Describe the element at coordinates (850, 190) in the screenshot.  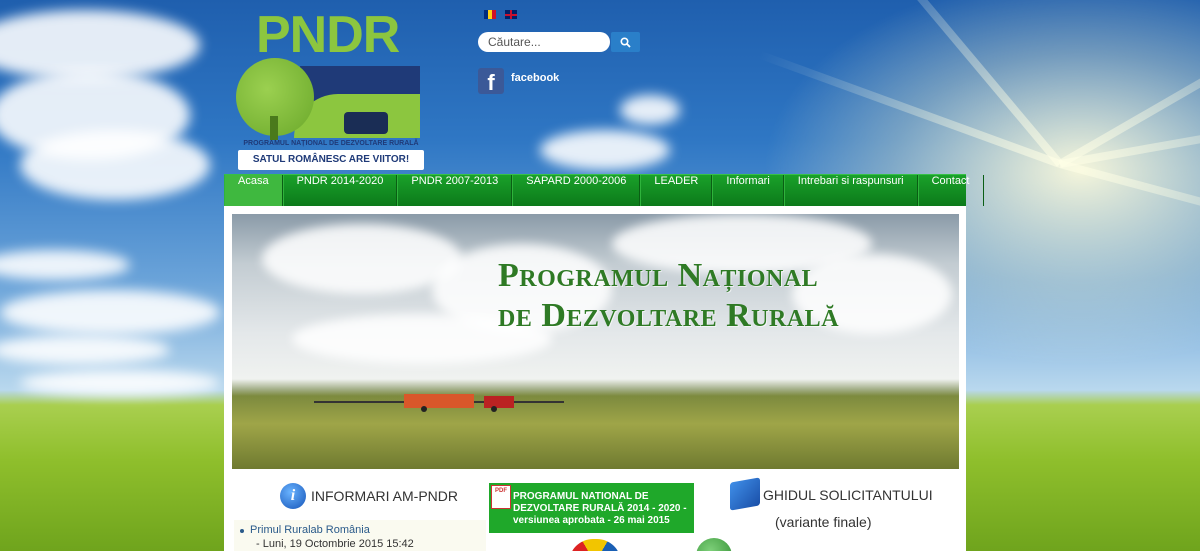
I see `nav-item-intrebari: Intrebari si raspunsuri` at that location.